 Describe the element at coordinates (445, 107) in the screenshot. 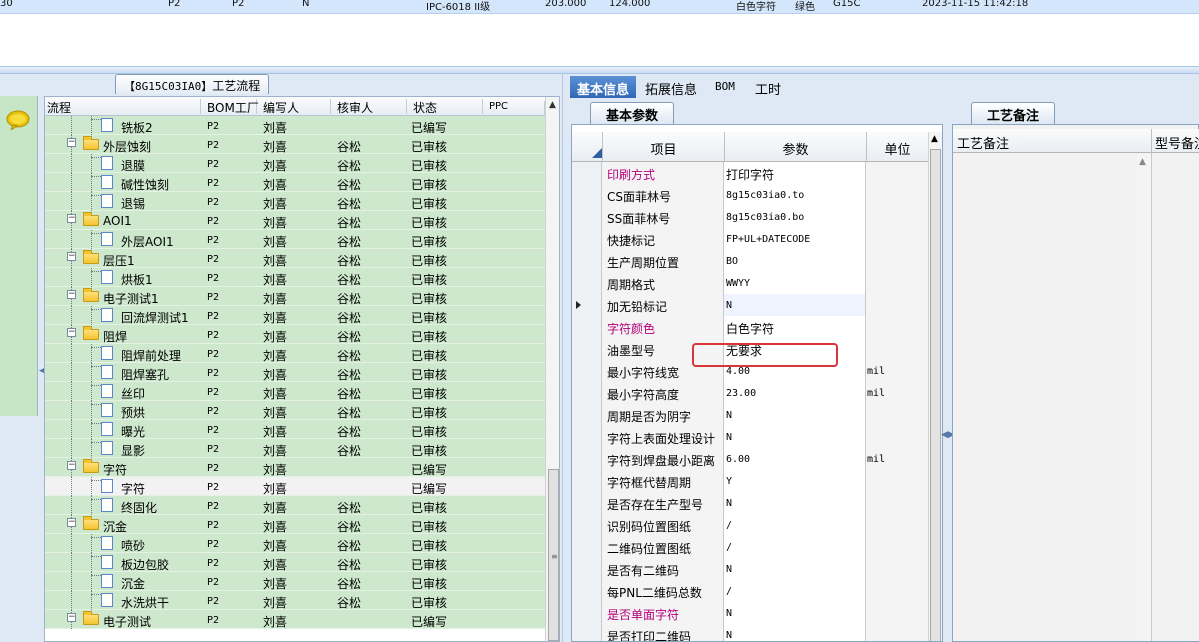

I see `col-header-status: 状态` at that location.